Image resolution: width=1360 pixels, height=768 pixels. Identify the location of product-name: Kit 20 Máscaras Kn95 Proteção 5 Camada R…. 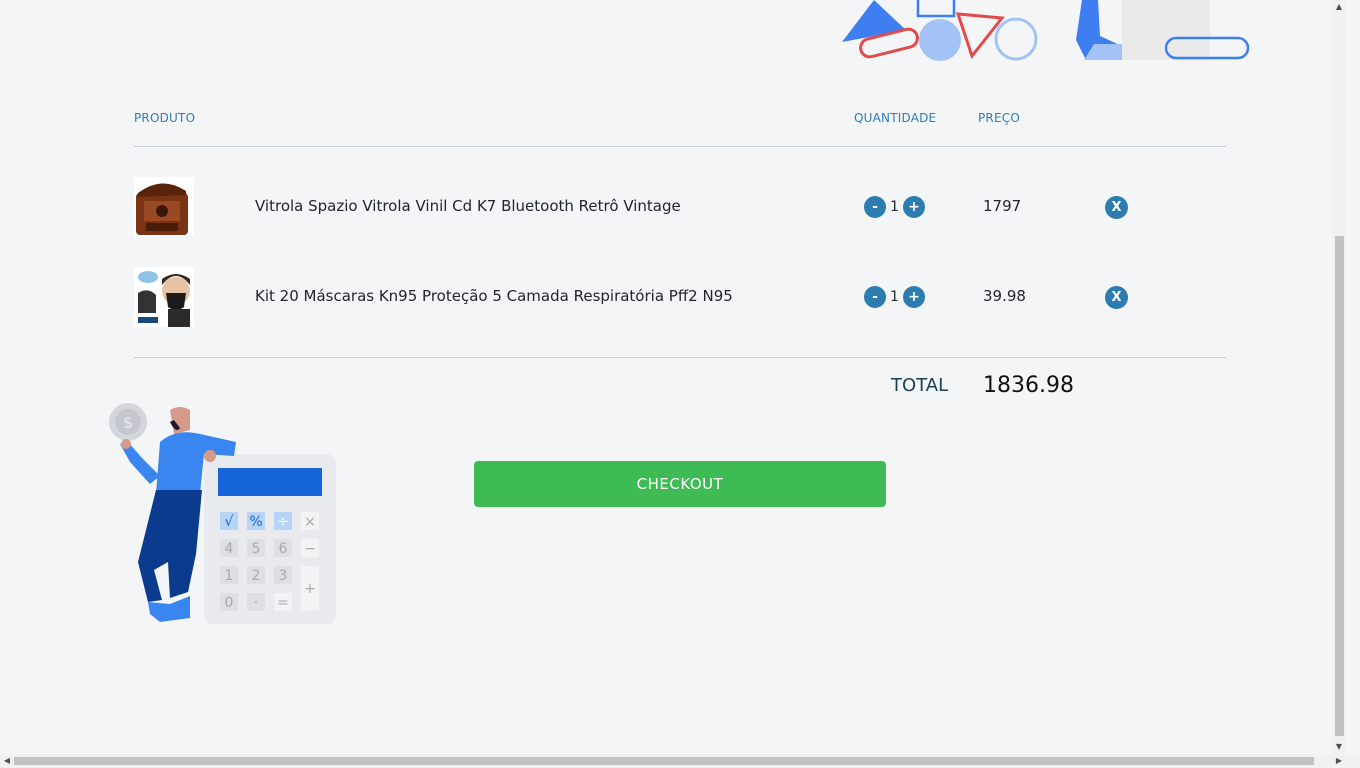
(494, 296).